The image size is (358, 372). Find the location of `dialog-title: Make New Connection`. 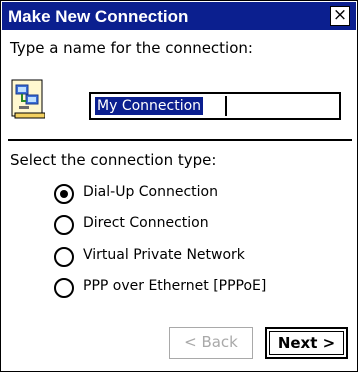

dialog-title: Make New Connection is located at coordinates (98, 16).